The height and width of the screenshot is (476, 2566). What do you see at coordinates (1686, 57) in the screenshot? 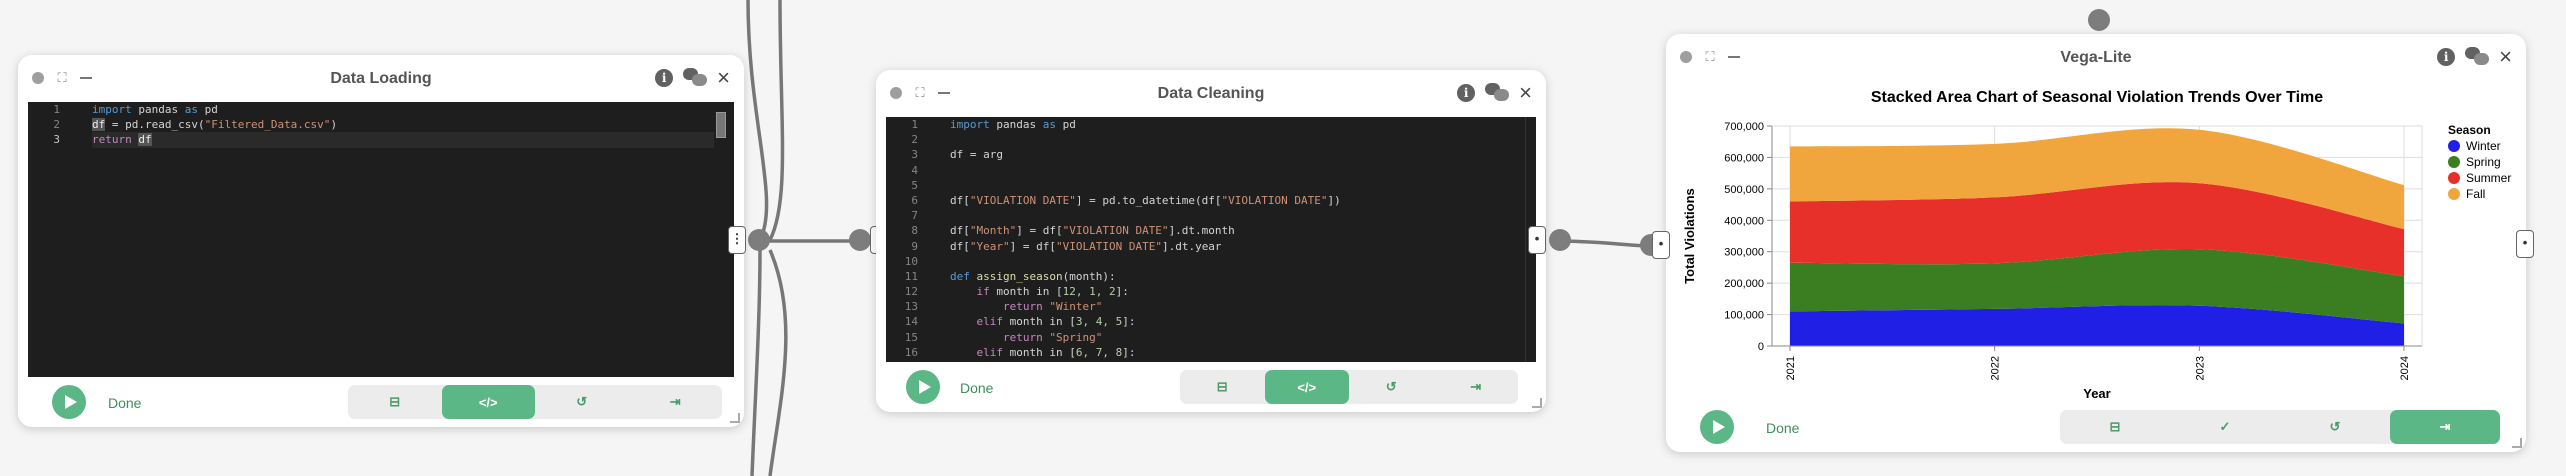
I see `status-dot-icon` at bounding box center [1686, 57].